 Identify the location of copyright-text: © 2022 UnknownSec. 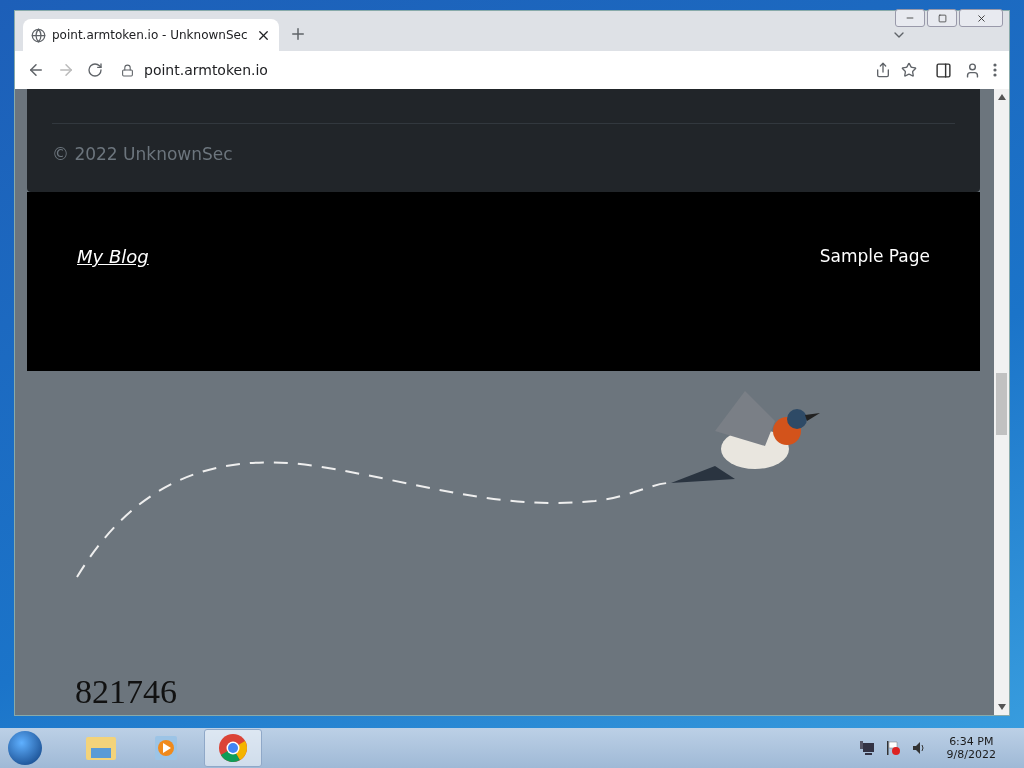
(143, 154).